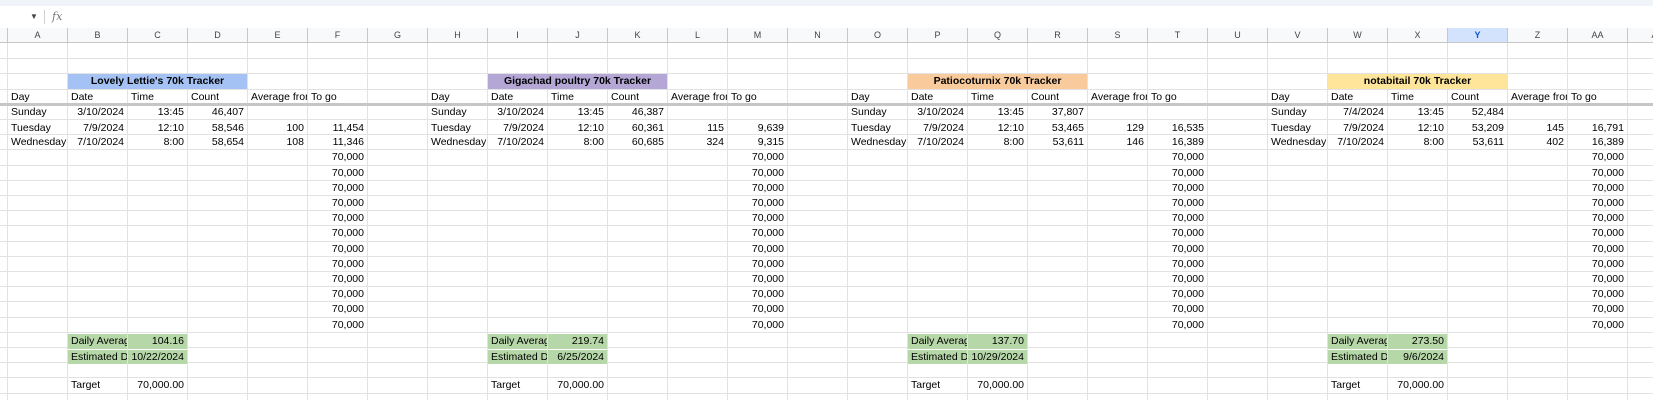  Describe the element at coordinates (1358, 35) in the screenshot. I see `column-header-w: W` at that location.